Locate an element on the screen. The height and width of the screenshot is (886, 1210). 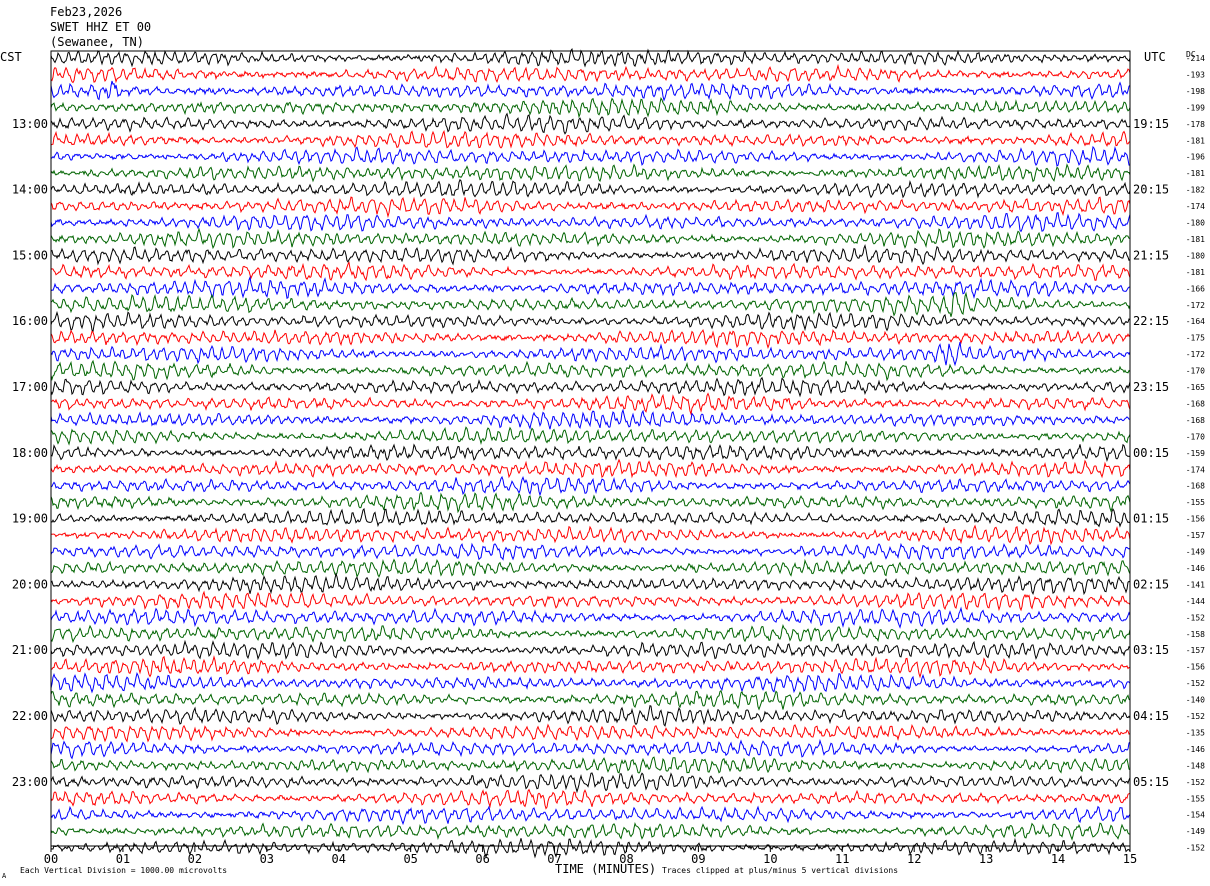
x-tick-label: 02 is located at coordinates (195, 859).